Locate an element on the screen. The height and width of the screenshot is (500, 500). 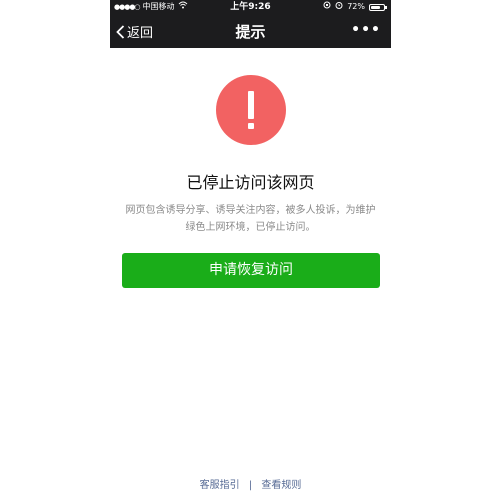
nav-bar: 返回 提示 ••• is located at coordinates (250, 31).